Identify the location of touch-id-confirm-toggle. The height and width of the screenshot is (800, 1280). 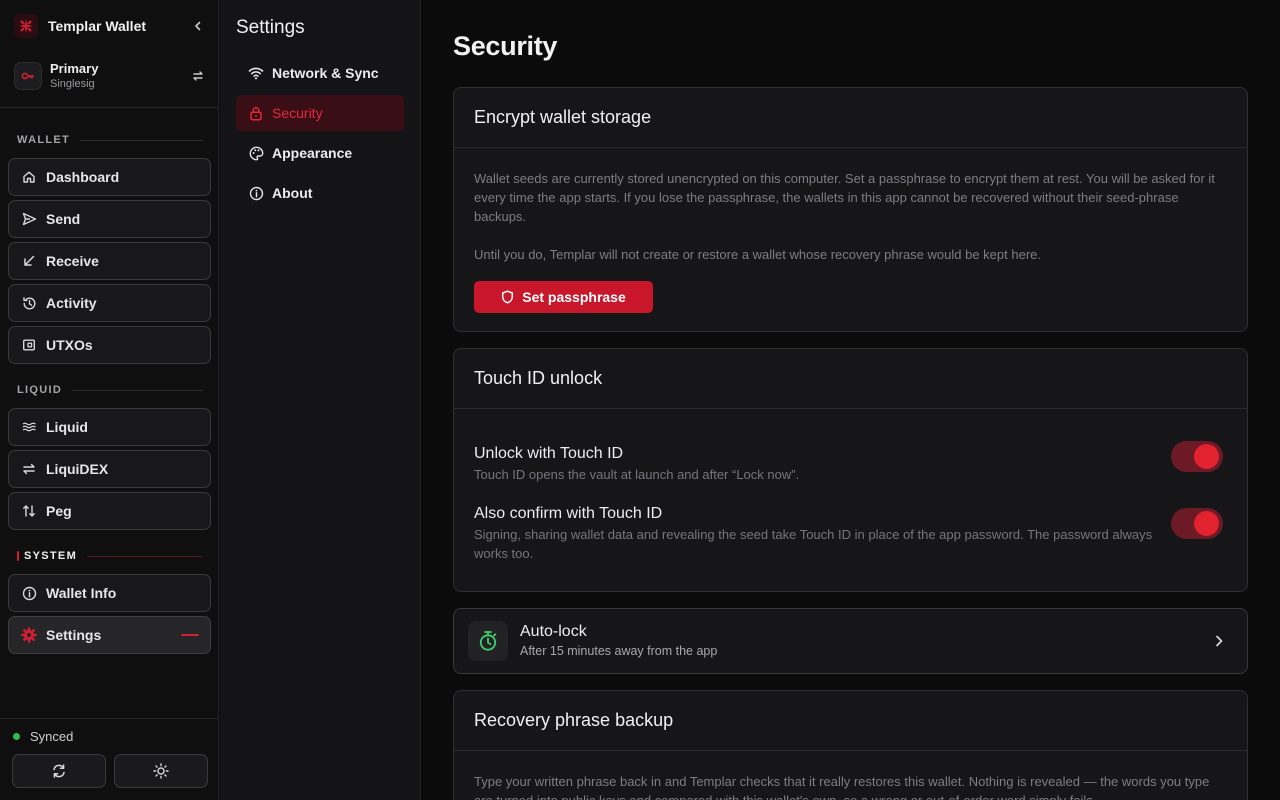
(1197, 523).